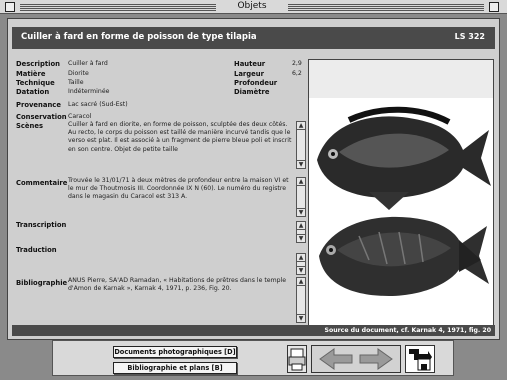  Describe the element at coordinates (35, 83) in the screenshot. I see `label-technique: Technique` at that location.